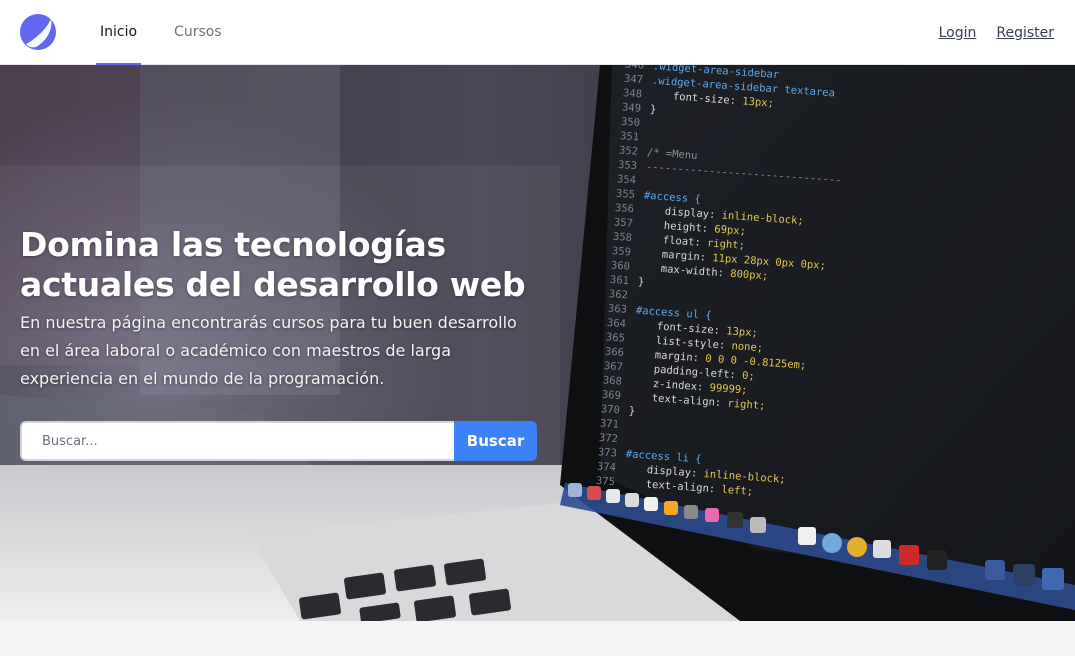 The width and height of the screenshot is (1075, 656). Describe the element at coordinates (621, 265) in the screenshot. I see `code-line-number: 360` at that location.